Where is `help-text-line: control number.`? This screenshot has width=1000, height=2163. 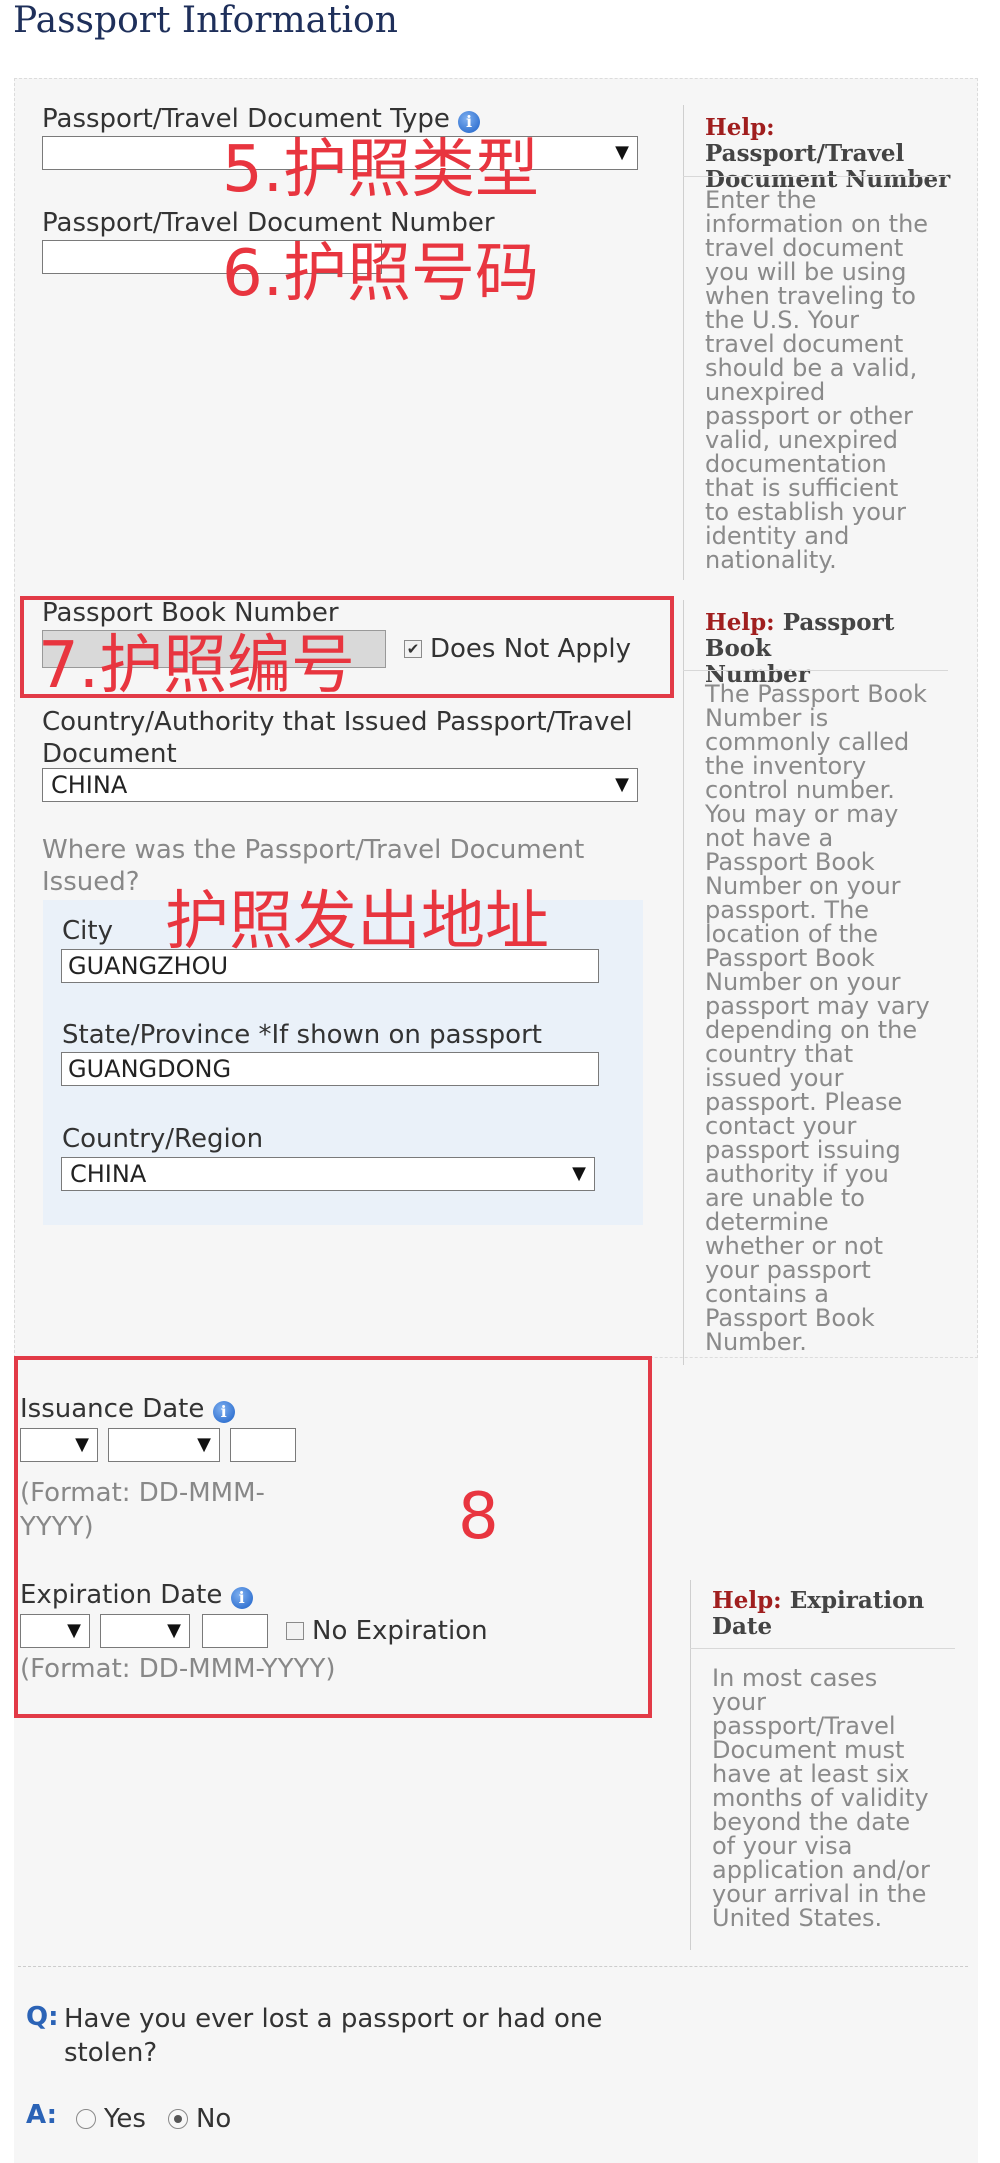 help-text-line: control number. is located at coordinates (800, 790).